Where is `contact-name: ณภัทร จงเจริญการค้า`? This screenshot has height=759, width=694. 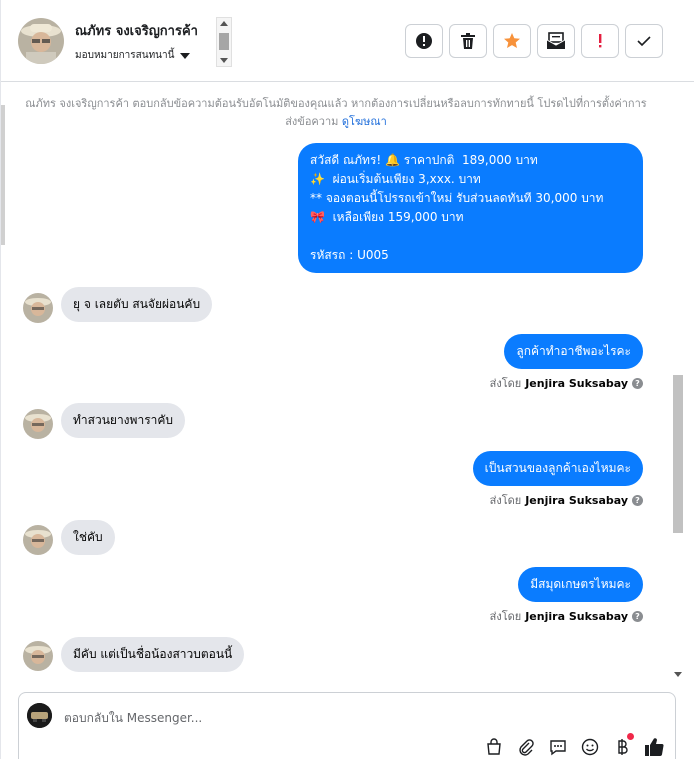
contact-name: ณภัทร จงเจริญการค้า is located at coordinates (136, 31).